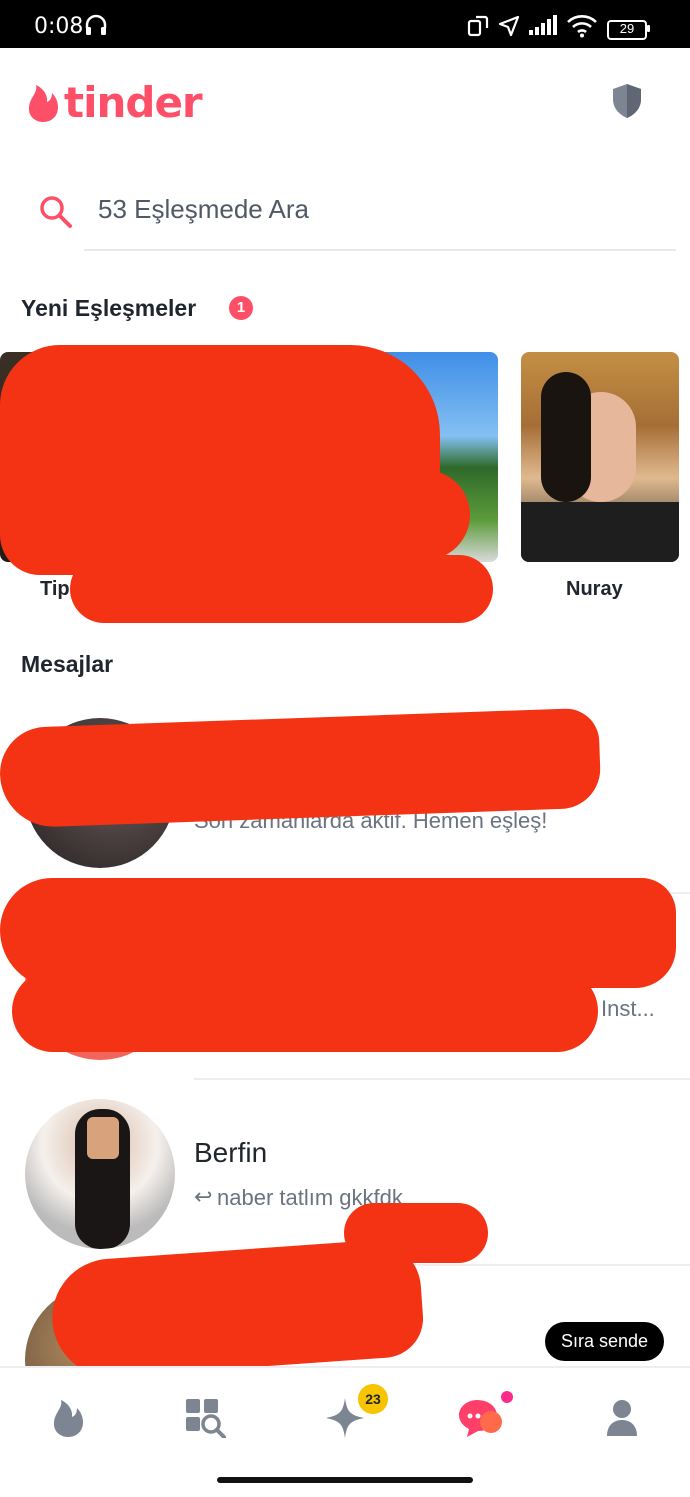 The width and height of the screenshot is (690, 1497). What do you see at coordinates (67, 664) in the screenshot?
I see `messages-title: Mesajlar` at bounding box center [67, 664].